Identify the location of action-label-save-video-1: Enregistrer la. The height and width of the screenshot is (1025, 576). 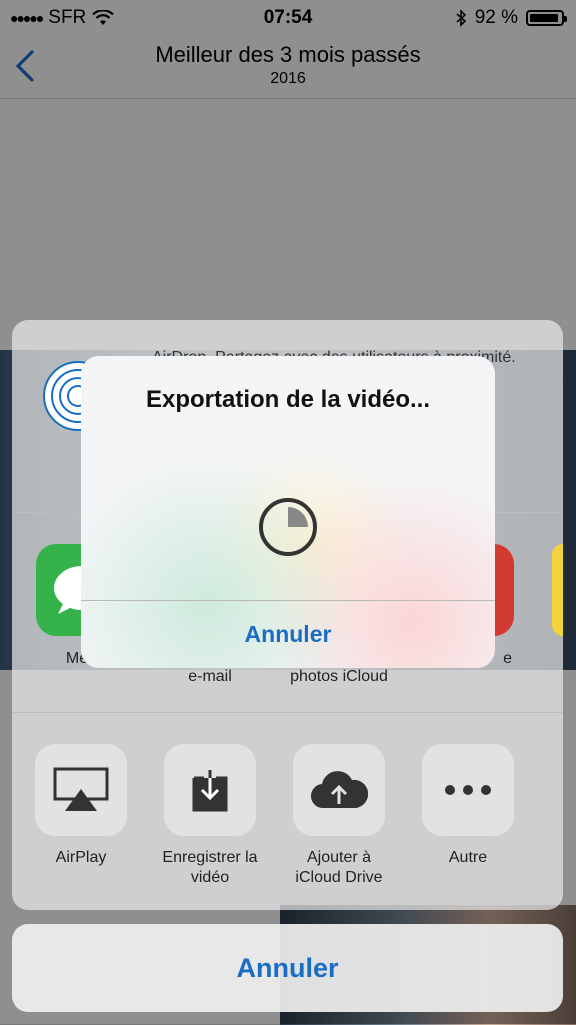
(210, 857).